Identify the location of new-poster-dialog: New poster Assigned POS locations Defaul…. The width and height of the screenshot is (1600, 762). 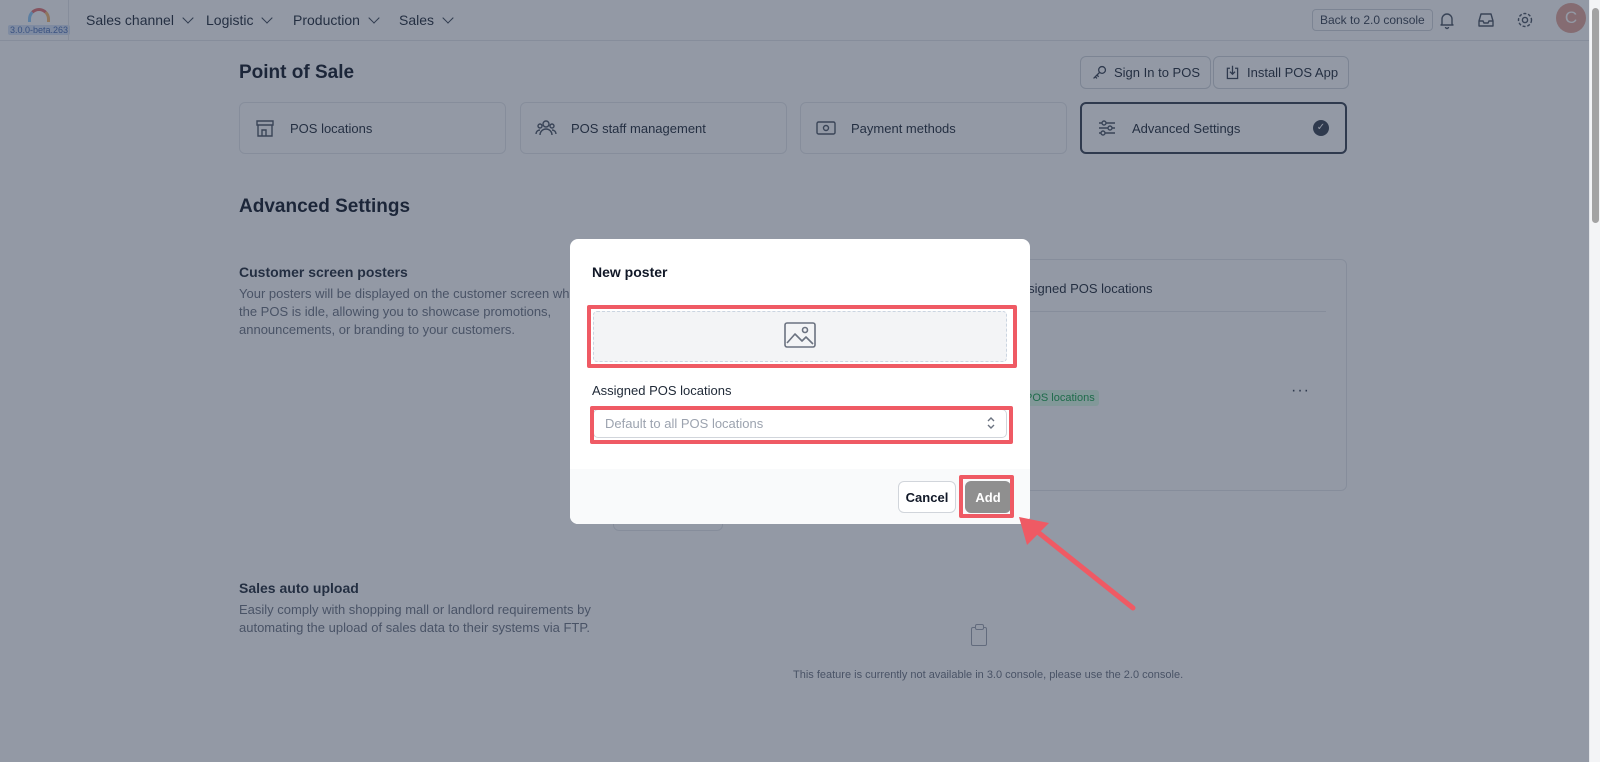
(800, 381).